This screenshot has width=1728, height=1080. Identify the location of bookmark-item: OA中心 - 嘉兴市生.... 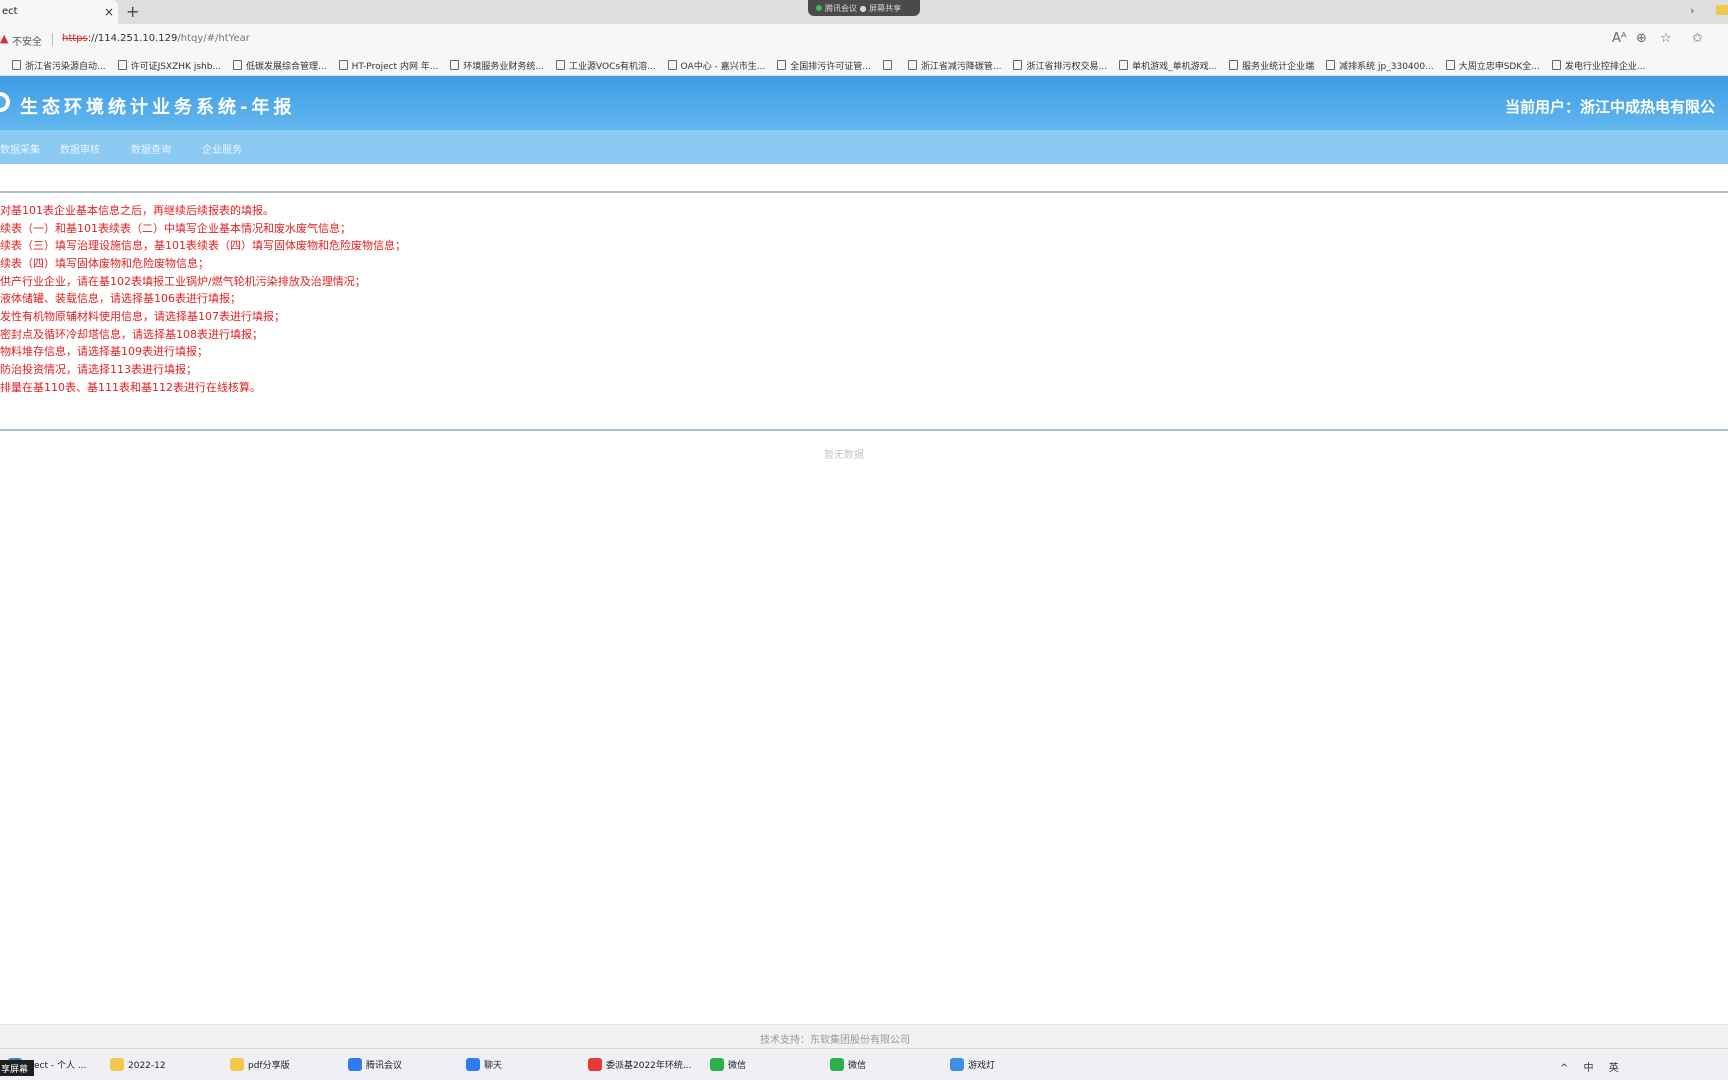
(716, 65).